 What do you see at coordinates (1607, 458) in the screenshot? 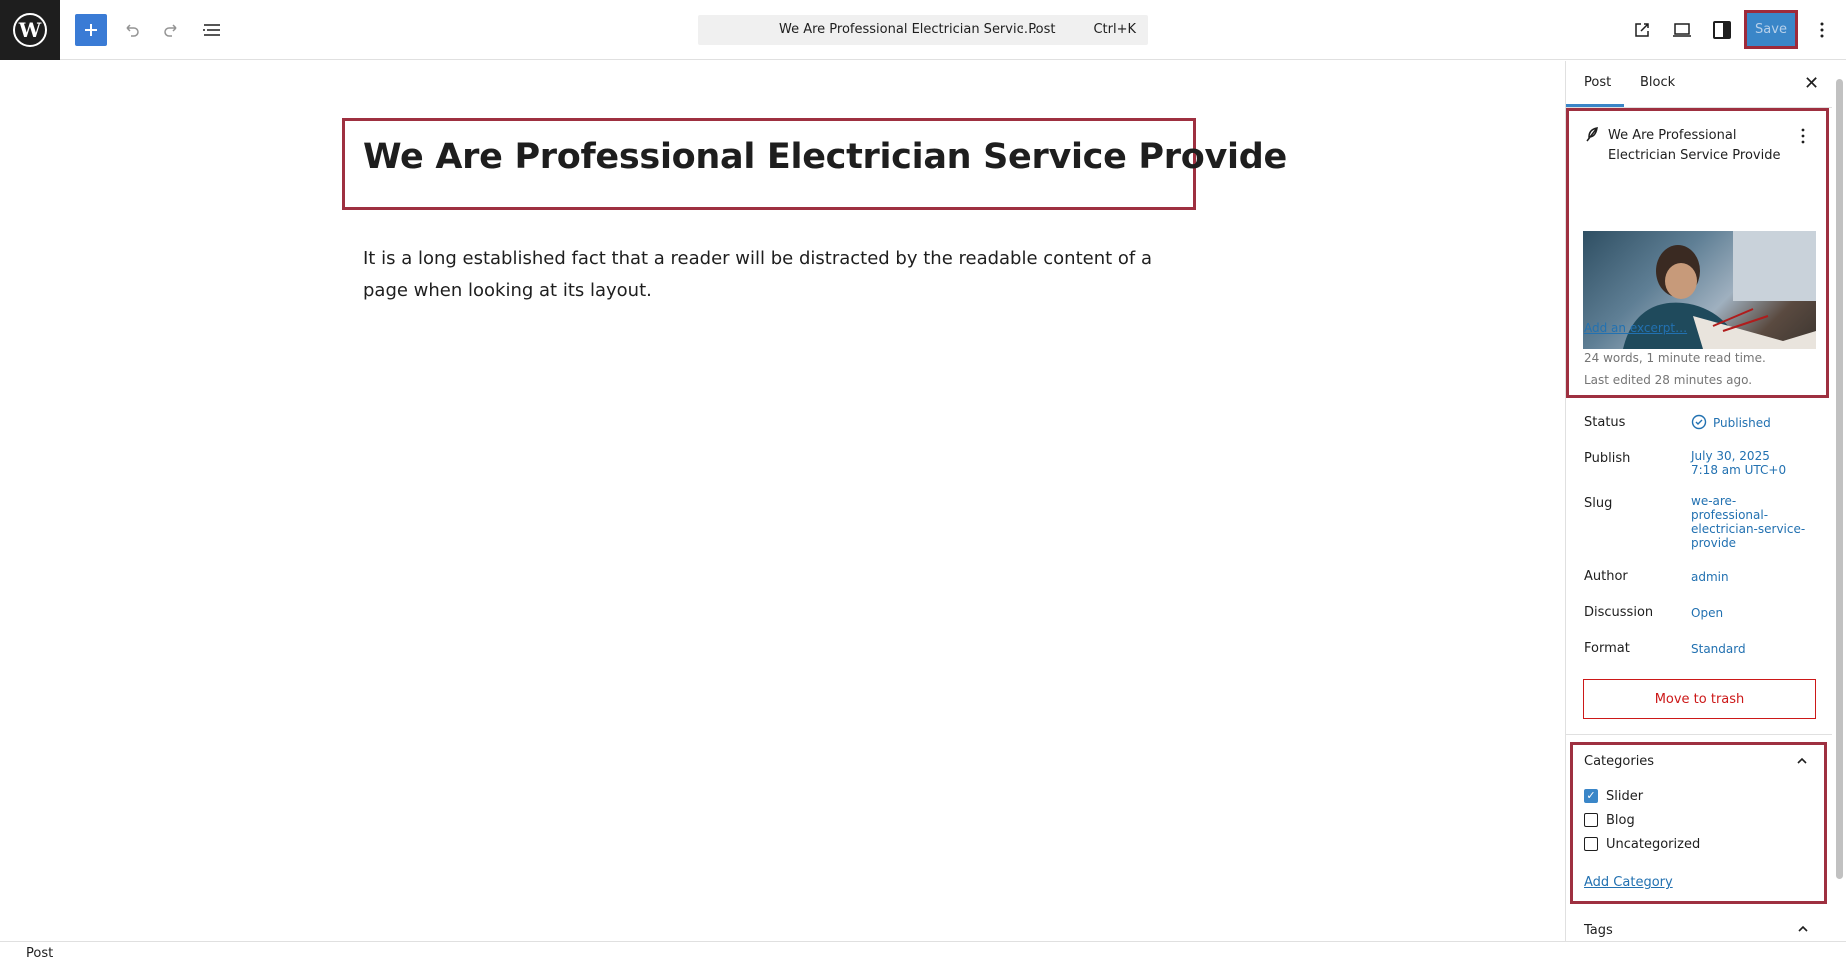
I see `publish-label: Publish` at bounding box center [1607, 458].